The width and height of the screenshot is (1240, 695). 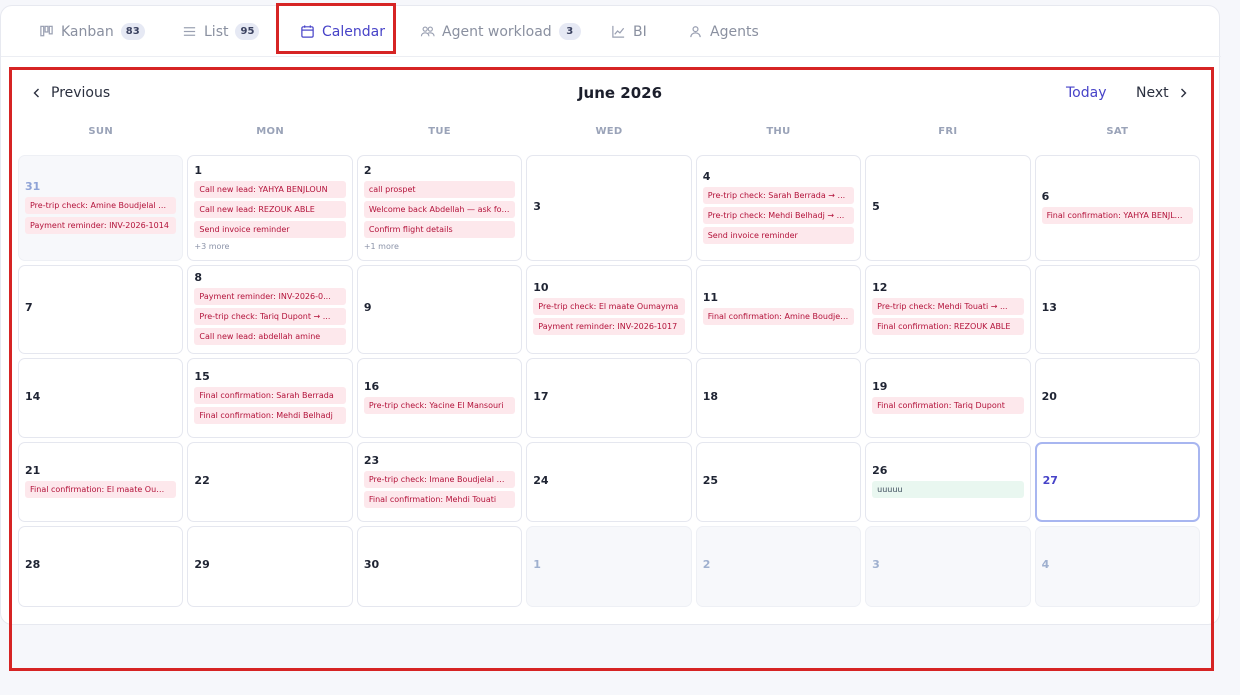 I want to click on day-cell: 21 Final confirmation: El maate Oumayma, so click(x=101, y=482).